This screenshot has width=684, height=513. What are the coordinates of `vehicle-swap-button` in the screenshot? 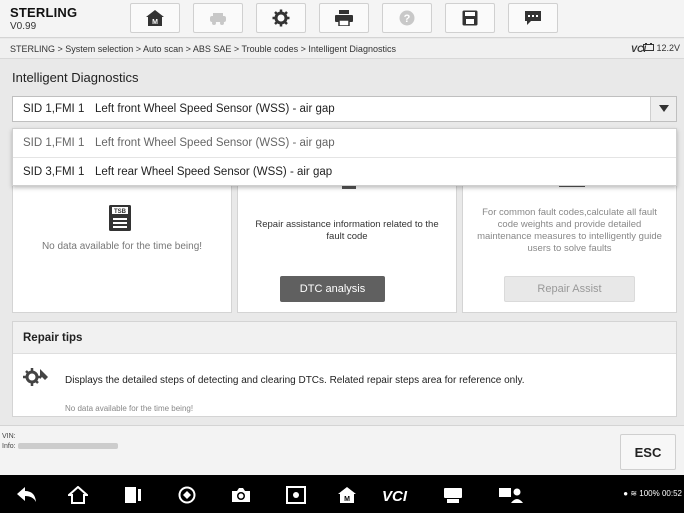 It's located at (218, 18).